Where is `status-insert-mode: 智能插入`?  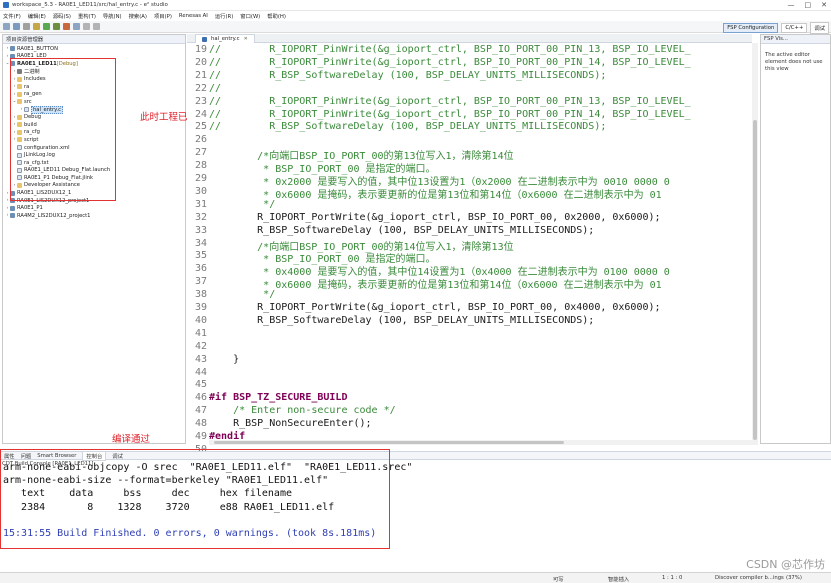 status-insert-mode: 智能插入 is located at coordinates (619, 580).